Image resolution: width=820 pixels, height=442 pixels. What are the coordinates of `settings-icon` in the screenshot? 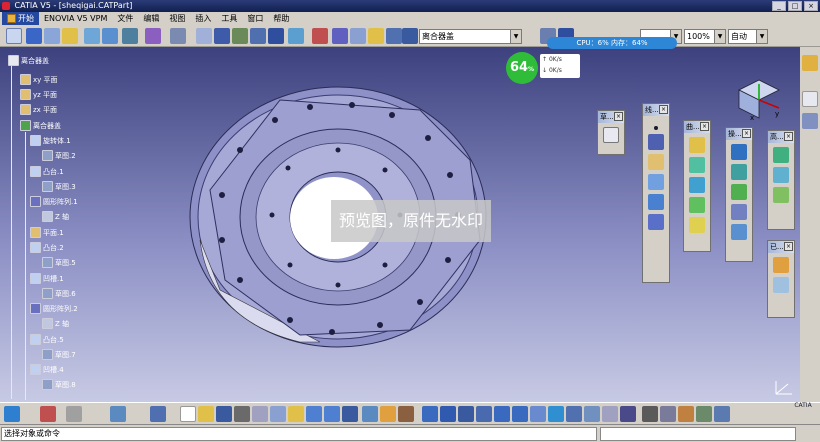 It's located at (668, 414).